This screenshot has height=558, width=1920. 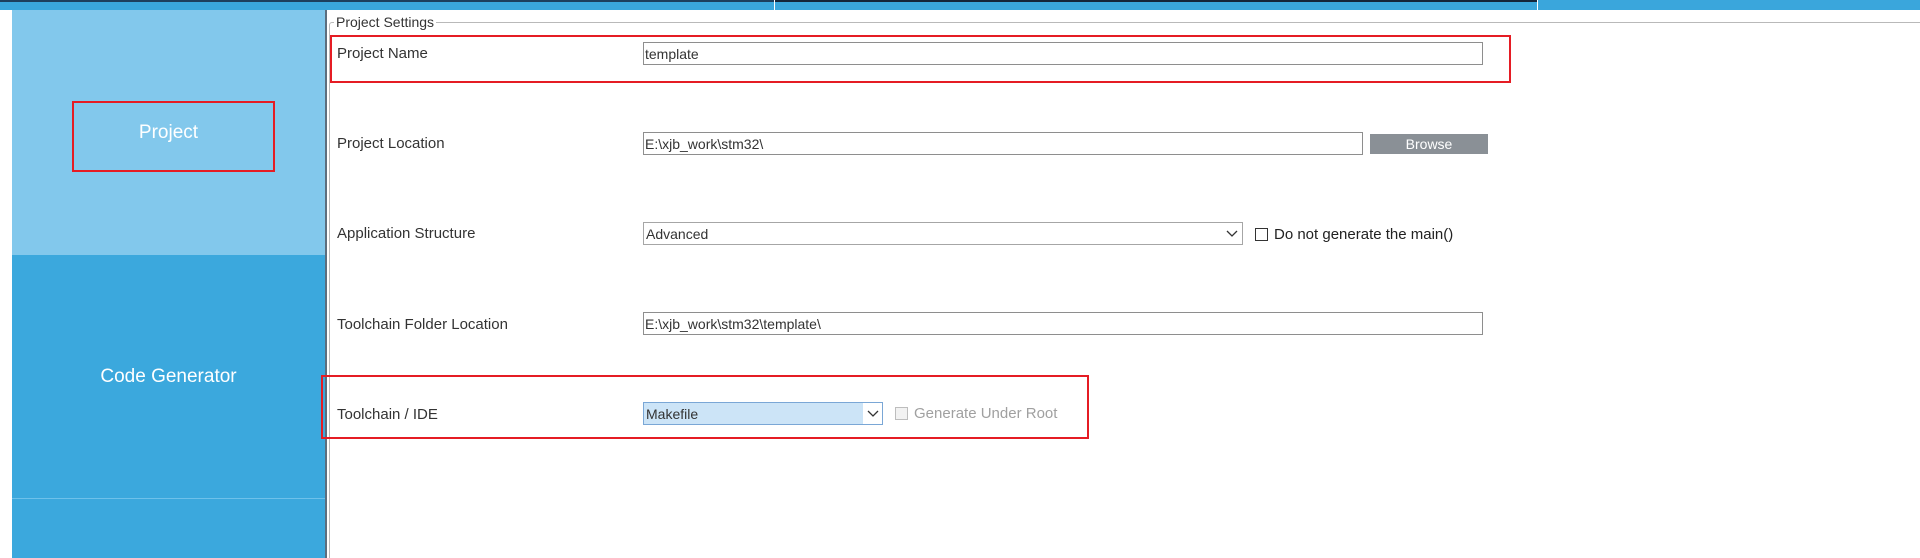 I want to click on do-not-generate-main-checkbox: Do not generate the main(), so click(x=1354, y=234).